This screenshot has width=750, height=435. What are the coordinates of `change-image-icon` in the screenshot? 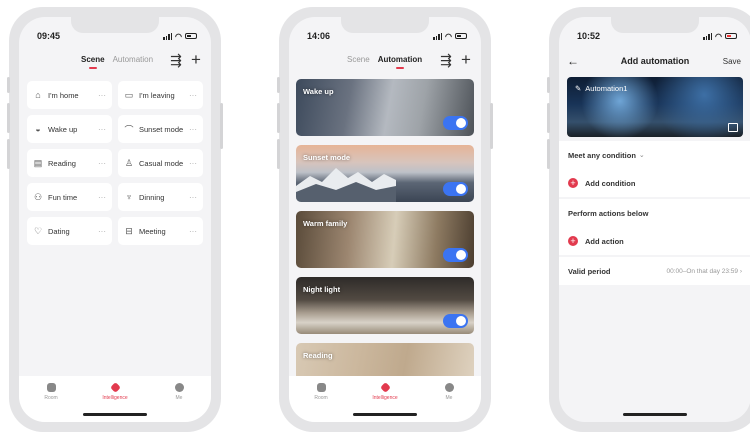 It's located at (733, 127).